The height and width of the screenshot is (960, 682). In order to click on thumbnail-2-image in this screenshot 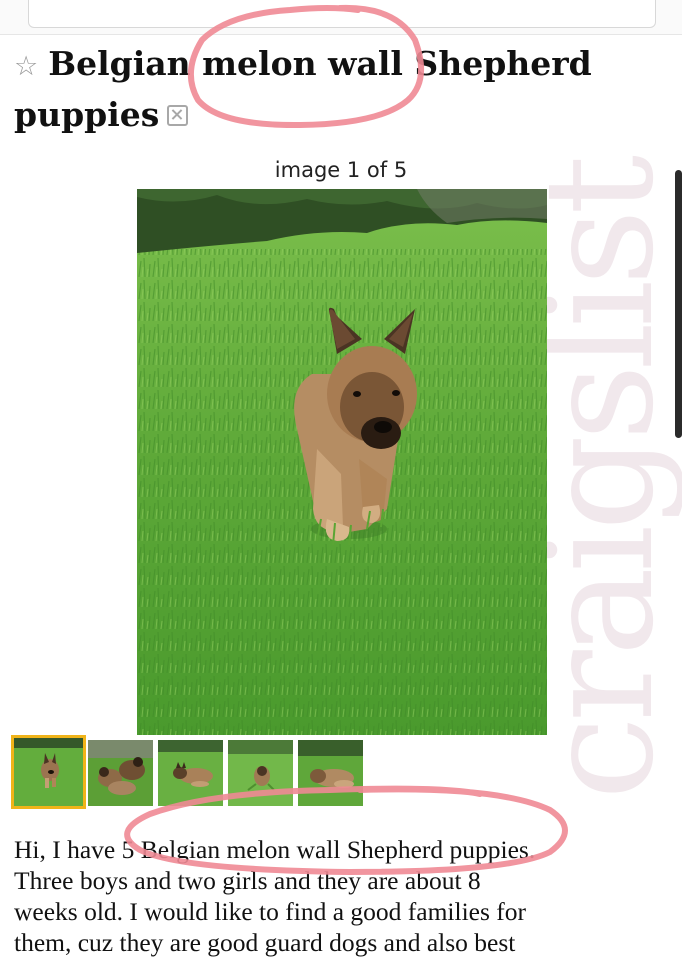, I will do `click(120, 773)`.